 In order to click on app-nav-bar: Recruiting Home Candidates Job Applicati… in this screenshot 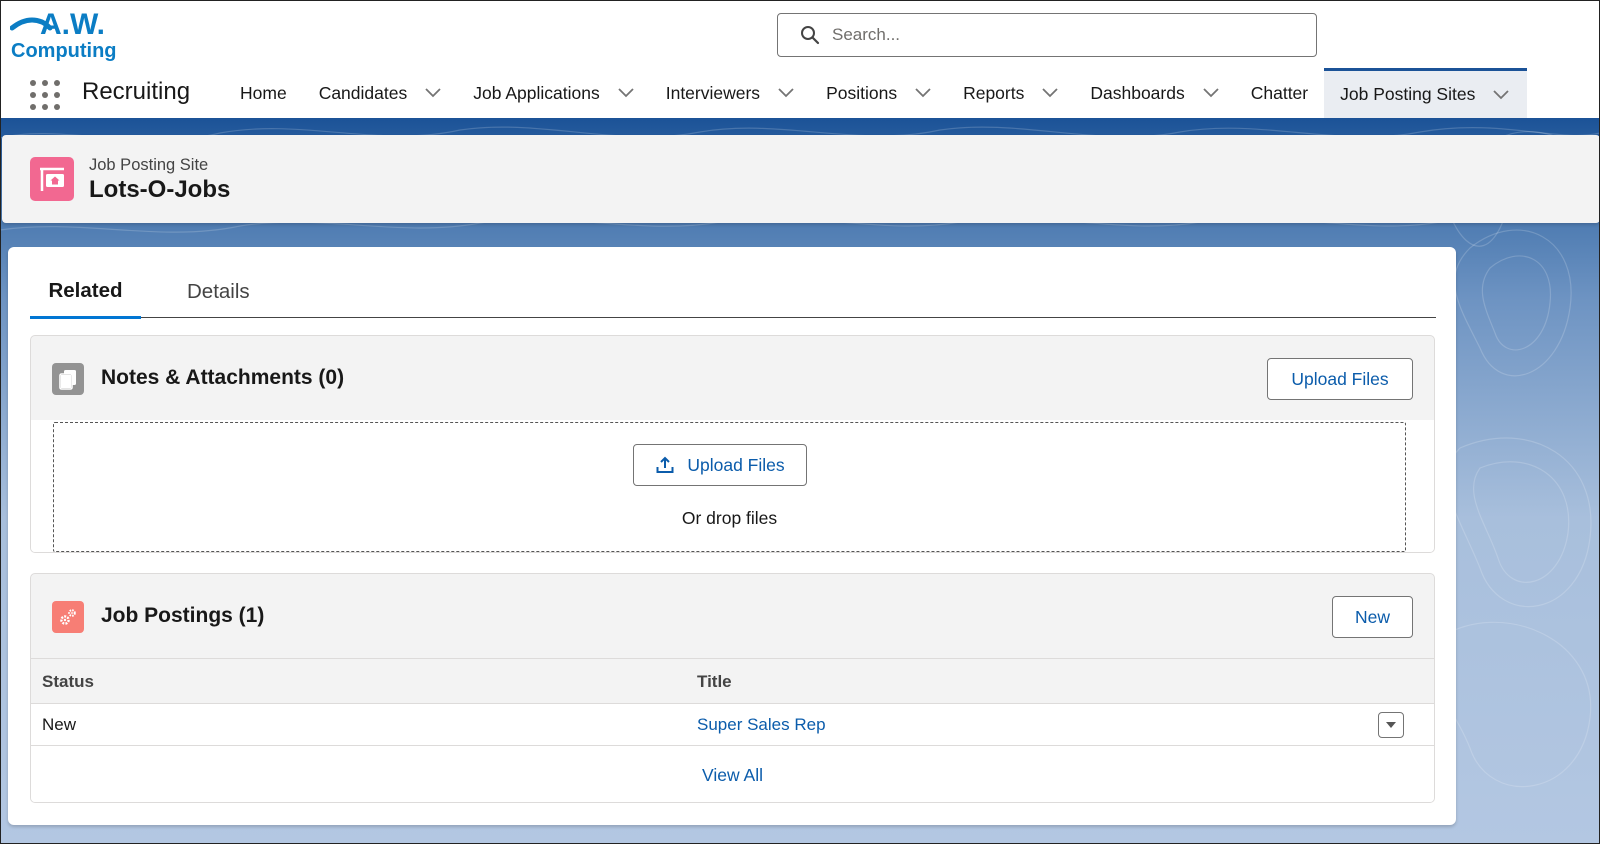, I will do `click(800, 93)`.